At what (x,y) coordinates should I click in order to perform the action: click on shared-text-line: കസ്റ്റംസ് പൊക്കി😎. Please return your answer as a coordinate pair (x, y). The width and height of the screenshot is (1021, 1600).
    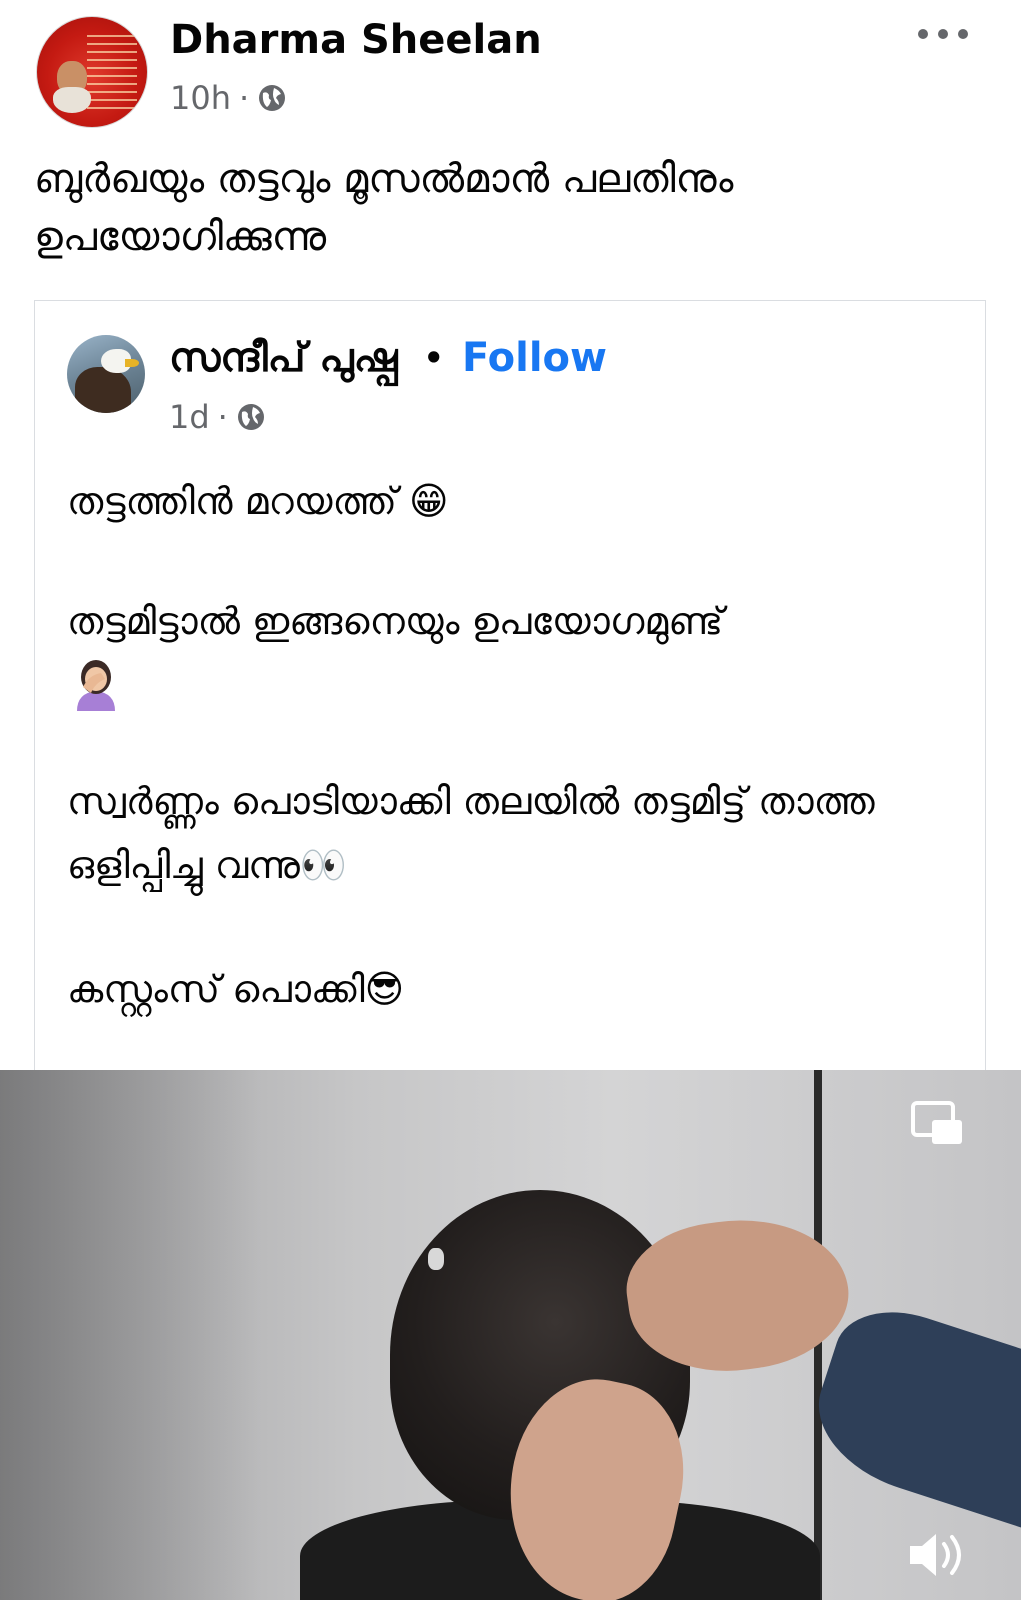
    Looking at the image, I should click on (236, 989).